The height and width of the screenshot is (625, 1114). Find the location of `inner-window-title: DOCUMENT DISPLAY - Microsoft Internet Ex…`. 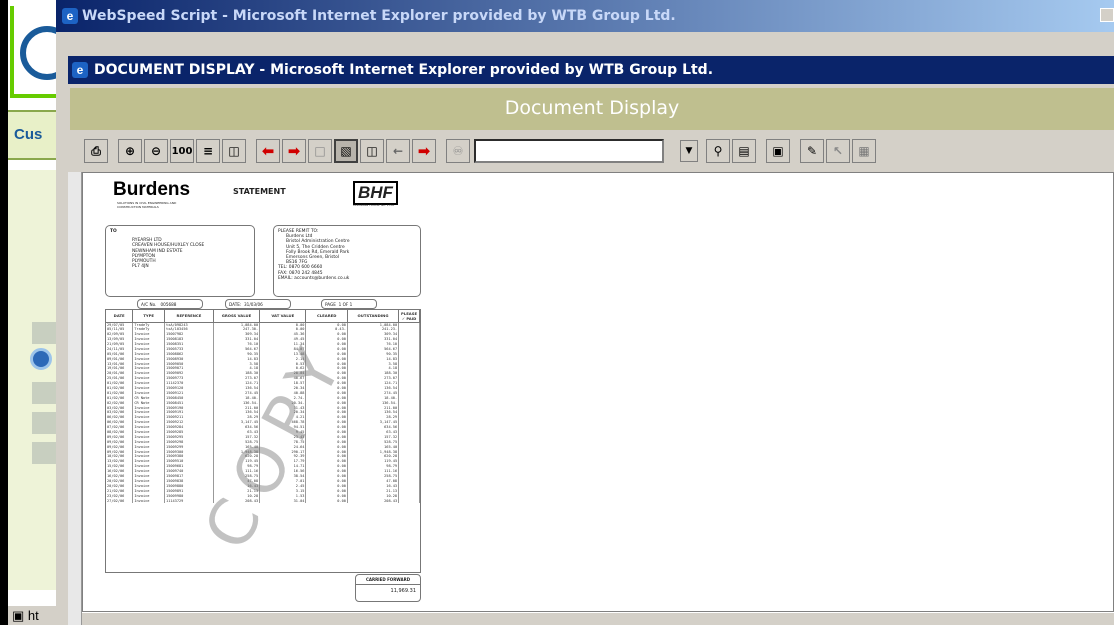

inner-window-title: DOCUMENT DISPLAY - Microsoft Internet Ex… is located at coordinates (404, 70).